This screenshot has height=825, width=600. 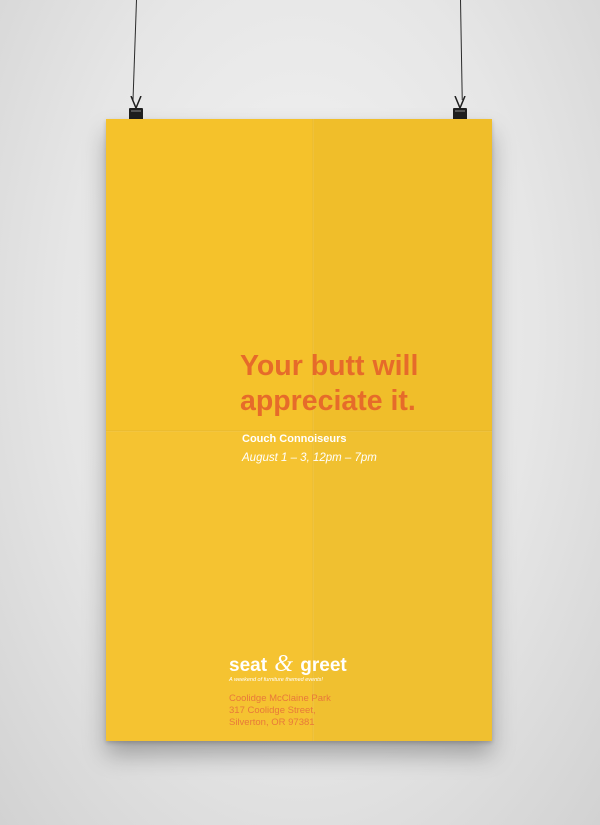 I want to click on headline-line: Your butt will, so click(x=329, y=366).